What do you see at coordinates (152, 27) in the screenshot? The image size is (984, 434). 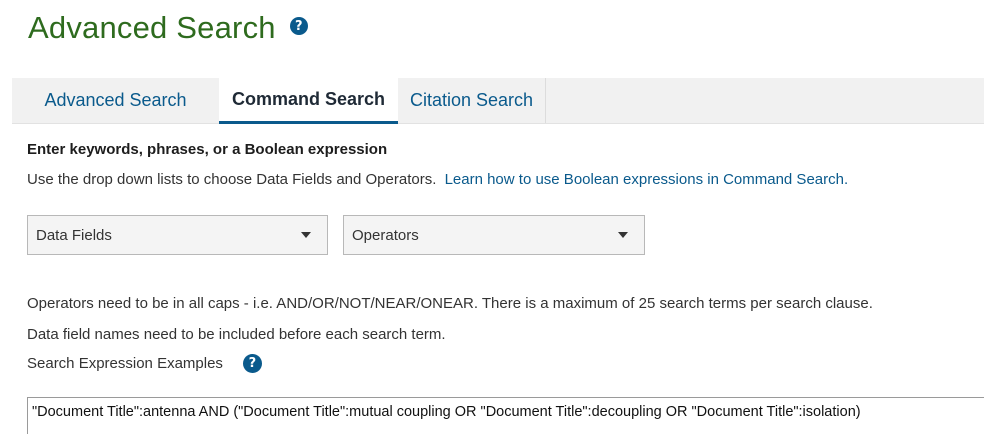 I see `page-title: Advanced Search` at bounding box center [152, 27].